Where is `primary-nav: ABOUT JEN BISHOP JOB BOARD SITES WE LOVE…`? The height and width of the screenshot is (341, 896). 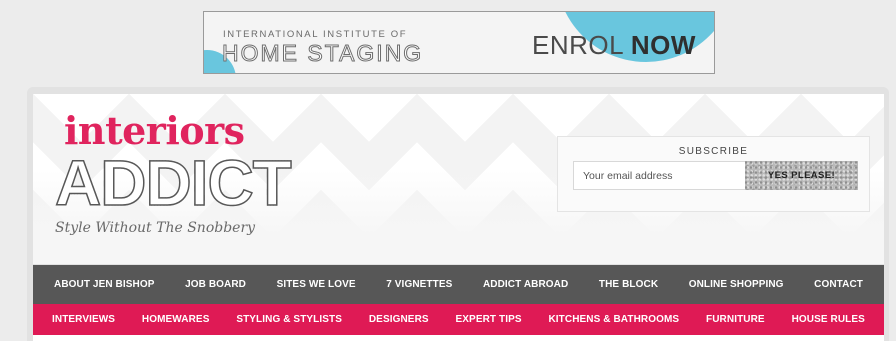 primary-nav: ABOUT JEN BISHOP JOB BOARD SITES WE LOVE… is located at coordinates (458, 284).